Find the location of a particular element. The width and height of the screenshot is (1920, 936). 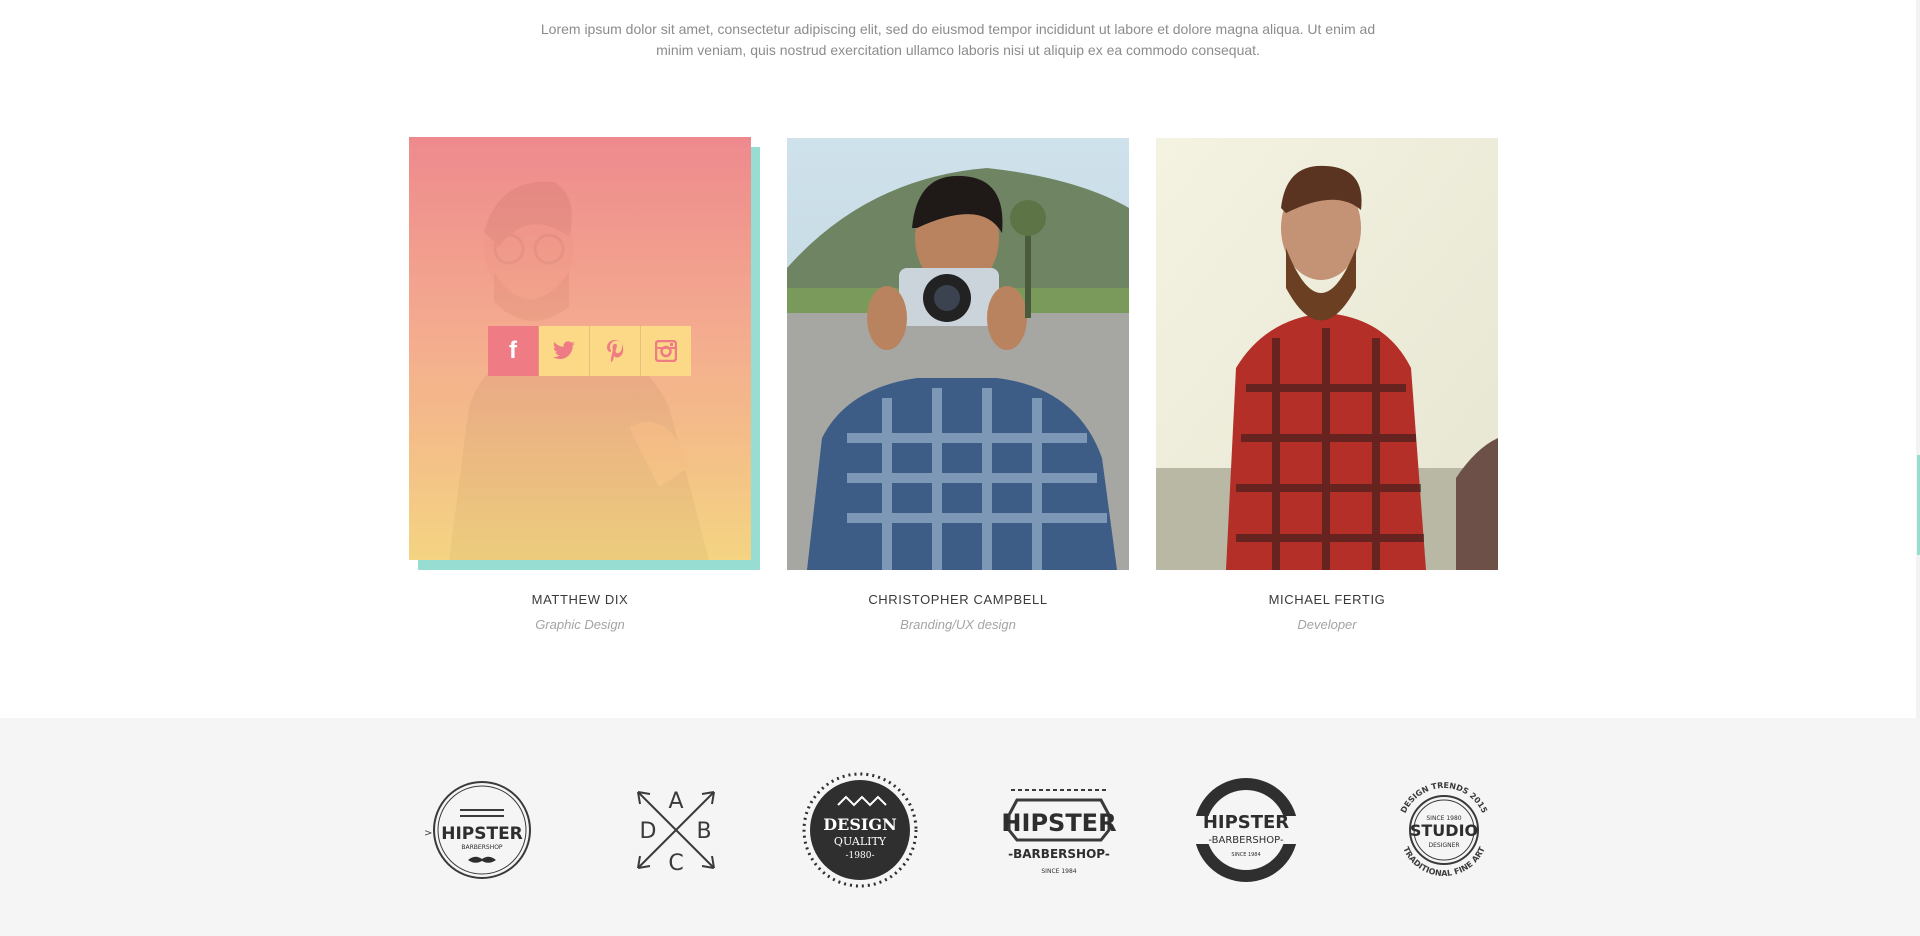

logo-arc-bottom: TRADITIONAL FINE ART is located at coordinates (1444, 861).